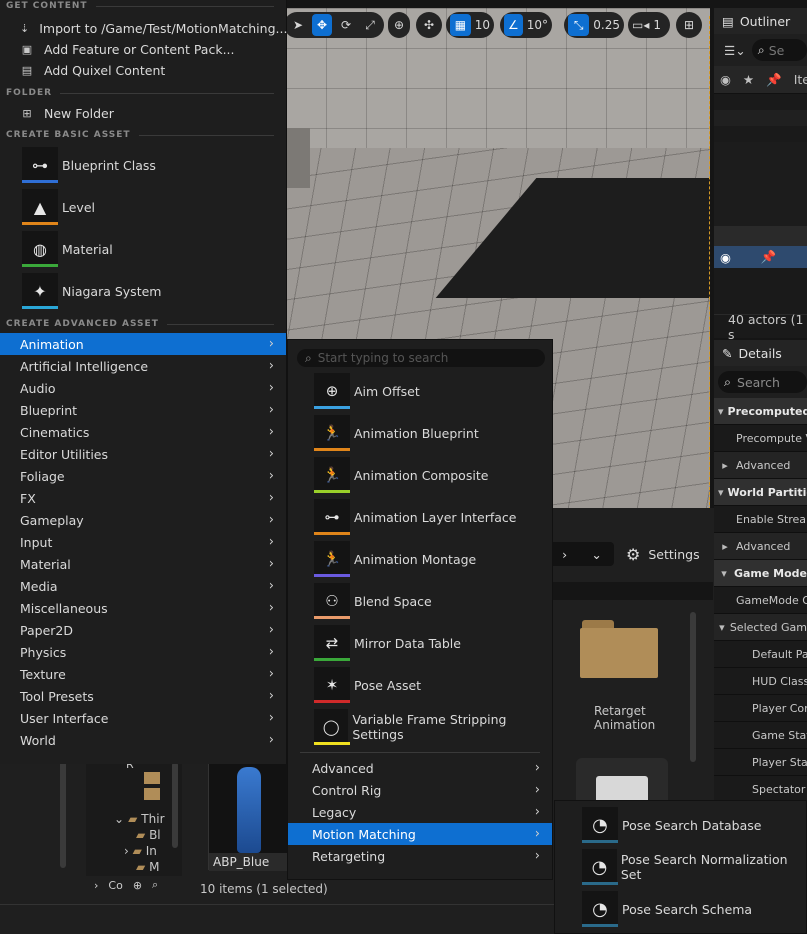  What do you see at coordinates (143, 432) in the screenshot?
I see `category-item-cinematics: Cinematics ›` at bounding box center [143, 432].